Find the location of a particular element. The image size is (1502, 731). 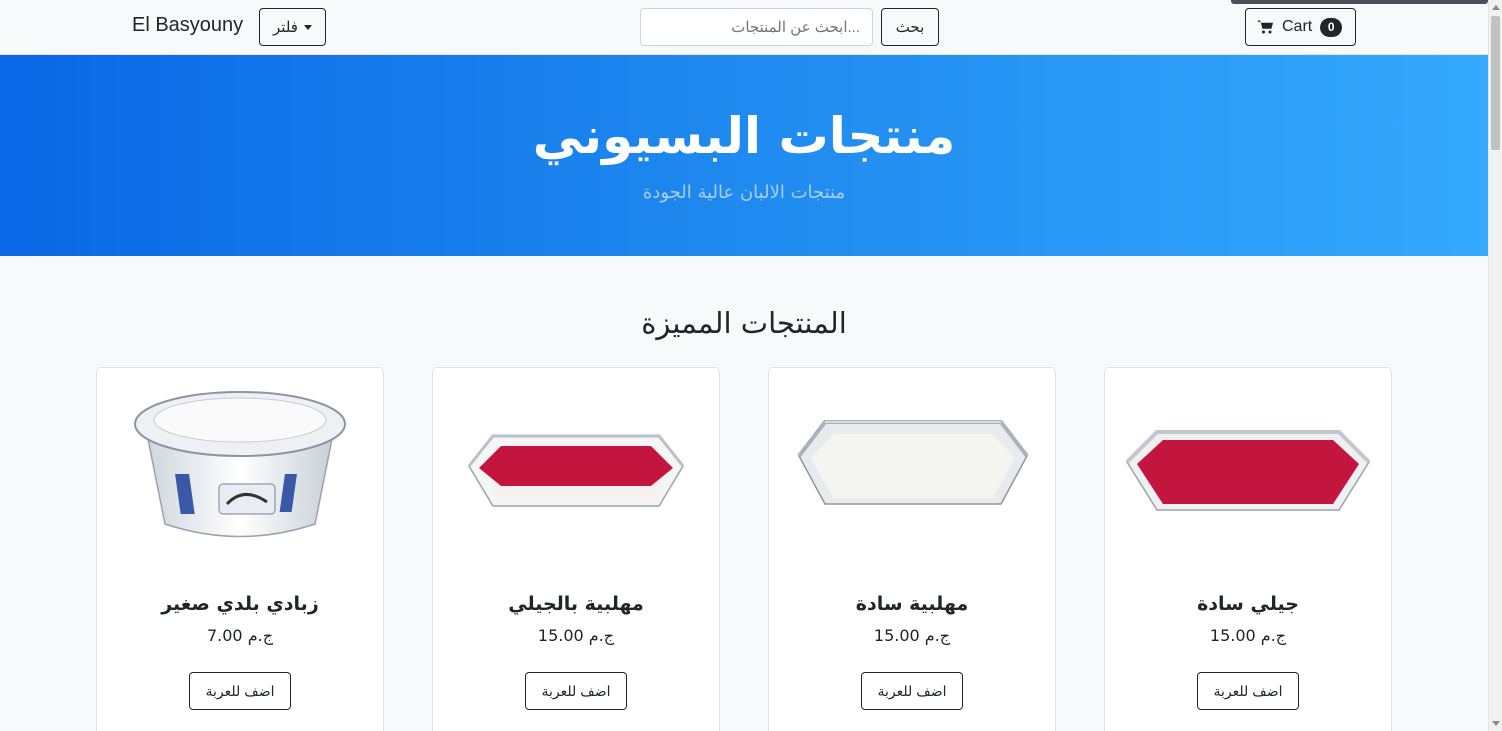

product-image-muhallabia-jelly-dish is located at coordinates (576, 470).